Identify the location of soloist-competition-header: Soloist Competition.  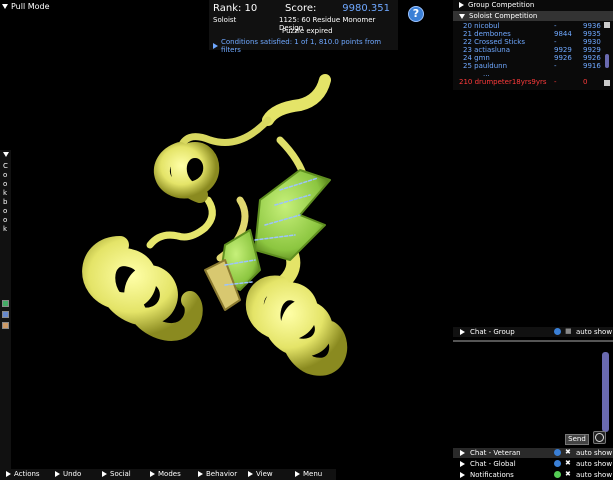
(533, 16).